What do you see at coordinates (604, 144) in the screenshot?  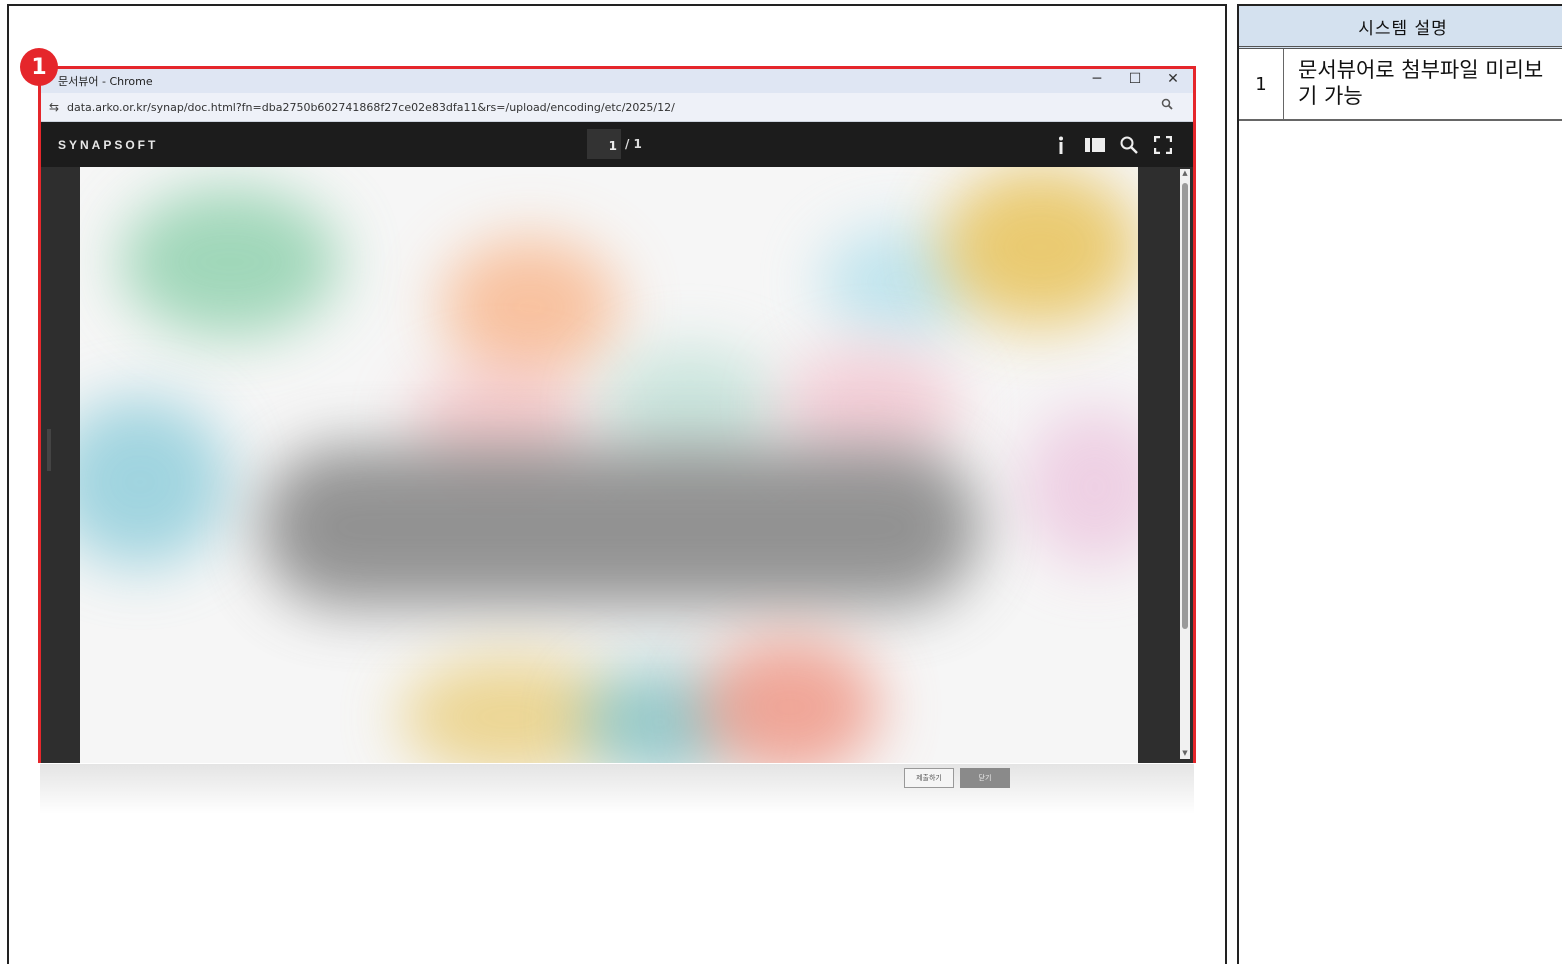 I see `page-number-input: 1` at bounding box center [604, 144].